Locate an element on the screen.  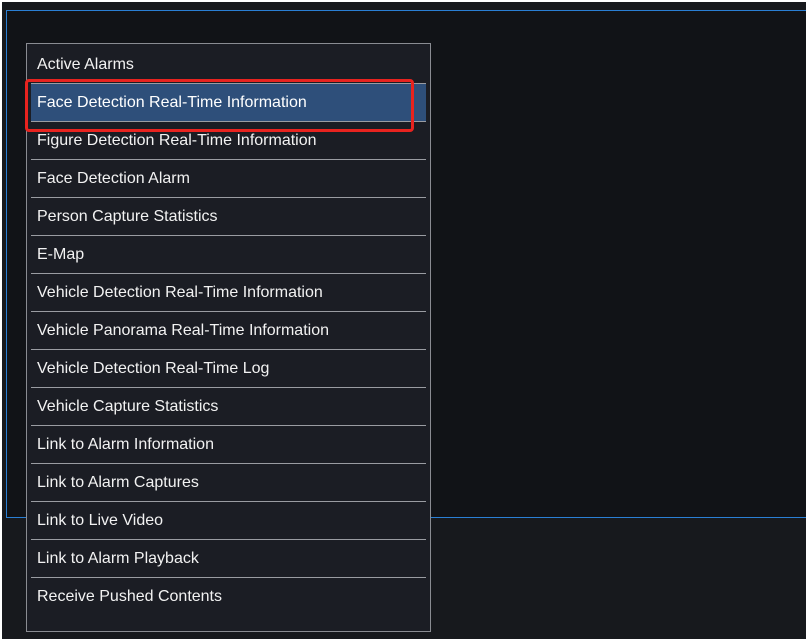
menu-item-figure-detection-real-time-information: Figure Detection Real-Time Information is located at coordinates (228, 141).